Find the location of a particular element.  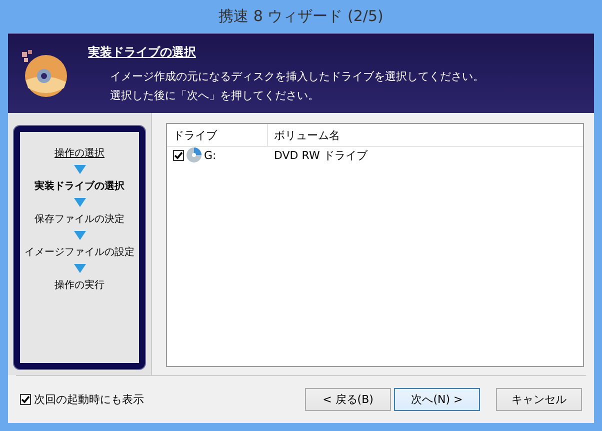

wizard-step: 操作の選択 is located at coordinates (79, 153).